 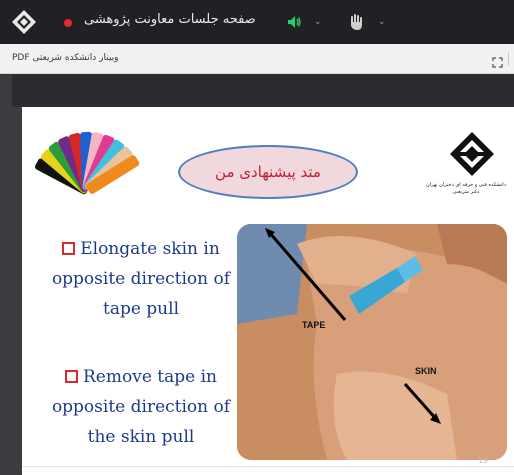 I want to click on recording-dot-icon, so click(x=68, y=23).